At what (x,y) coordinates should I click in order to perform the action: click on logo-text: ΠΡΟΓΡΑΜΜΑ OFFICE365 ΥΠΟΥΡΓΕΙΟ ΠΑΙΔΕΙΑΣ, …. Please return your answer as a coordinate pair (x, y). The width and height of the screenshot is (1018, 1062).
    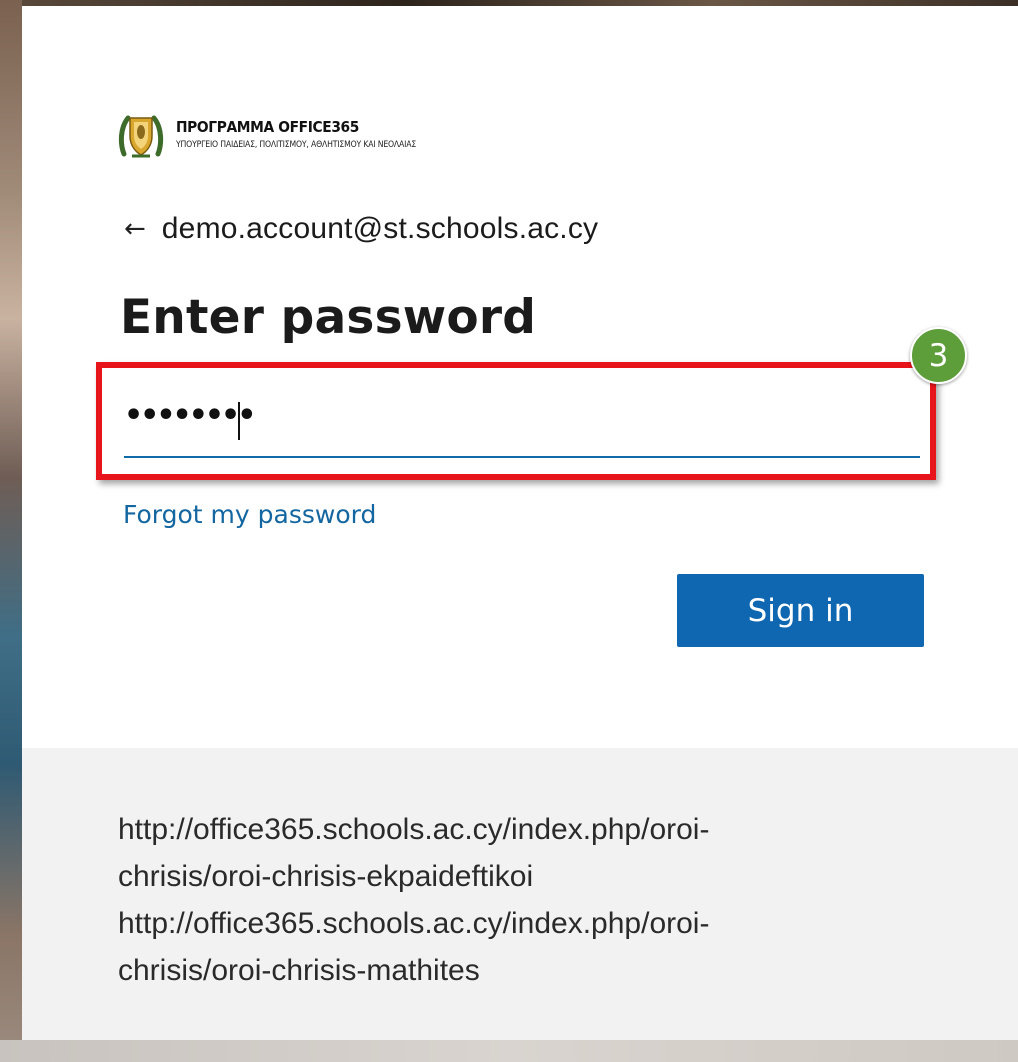
    Looking at the image, I should click on (309, 135).